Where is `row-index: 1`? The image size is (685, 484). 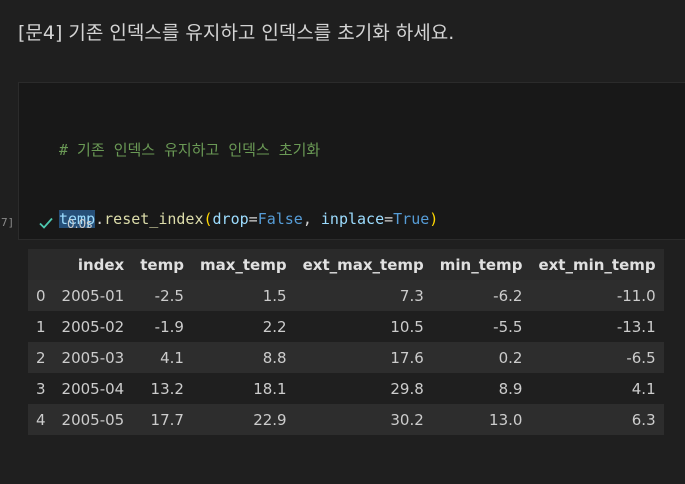
row-index: 1 is located at coordinates (41, 326).